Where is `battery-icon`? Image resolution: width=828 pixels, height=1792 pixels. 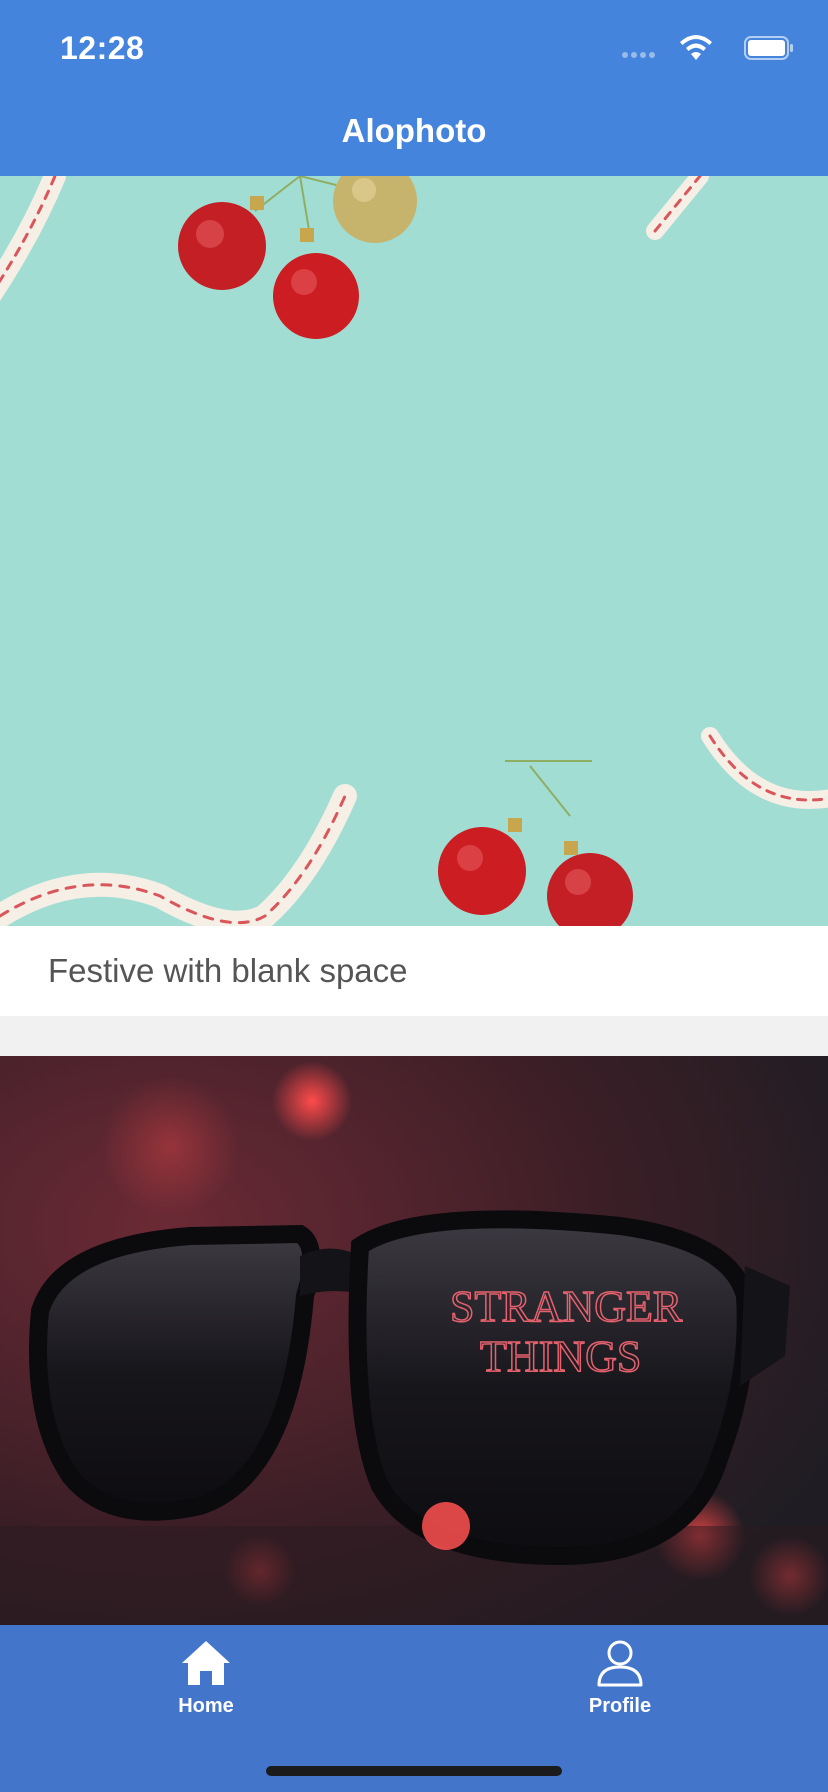
battery-icon is located at coordinates (768, 48).